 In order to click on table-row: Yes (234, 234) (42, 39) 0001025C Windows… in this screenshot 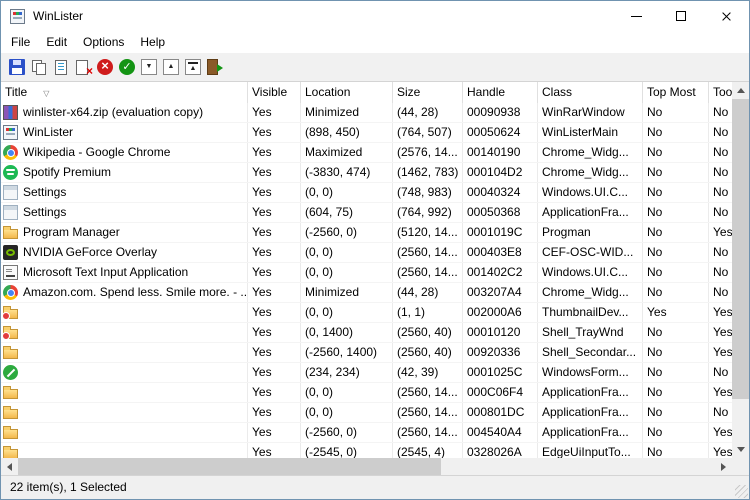, I will do `click(366, 373)`.